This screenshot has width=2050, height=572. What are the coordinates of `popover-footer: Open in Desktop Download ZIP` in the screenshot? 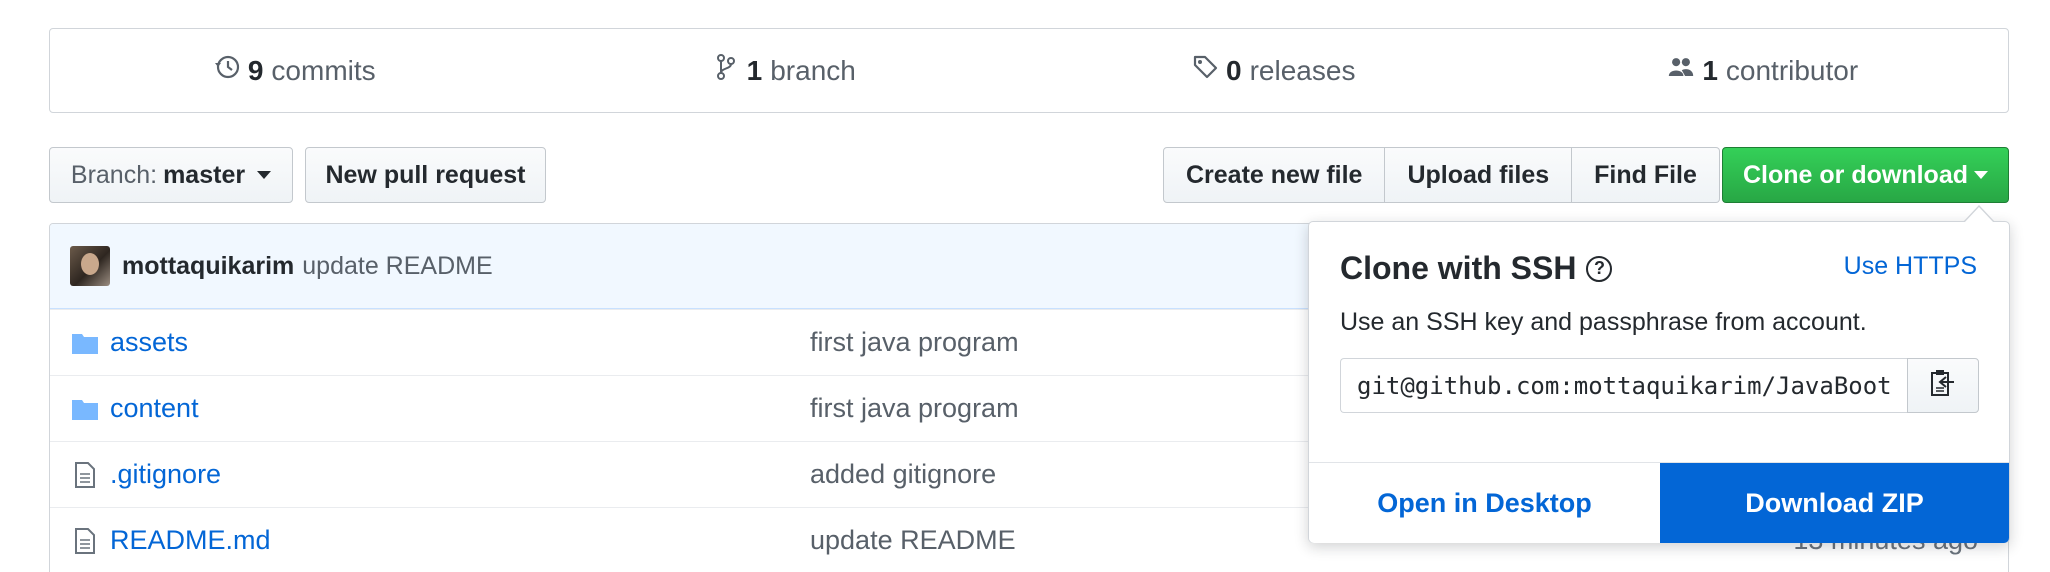 It's located at (1659, 502).